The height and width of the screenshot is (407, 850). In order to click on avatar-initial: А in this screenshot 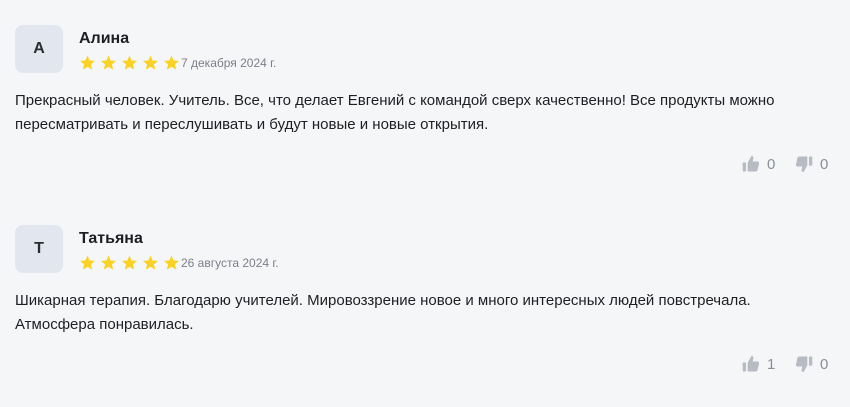, I will do `click(39, 48)`.